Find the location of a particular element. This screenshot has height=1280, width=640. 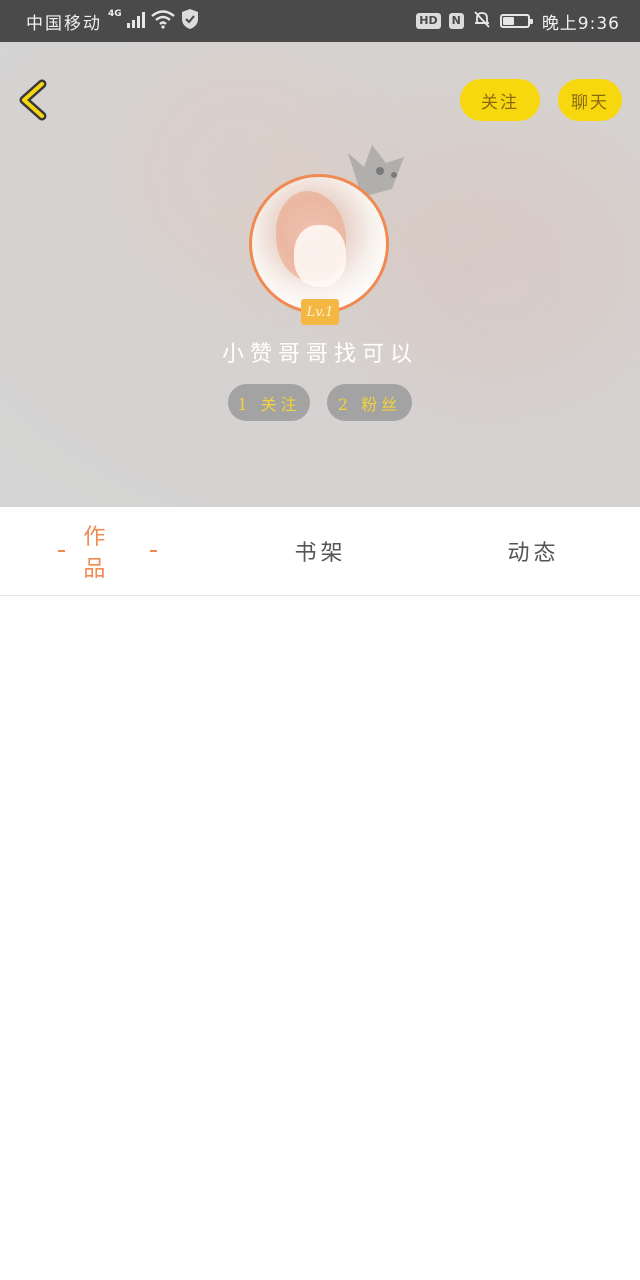

status-left: 中国移动 4G is located at coordinates (113, 21).